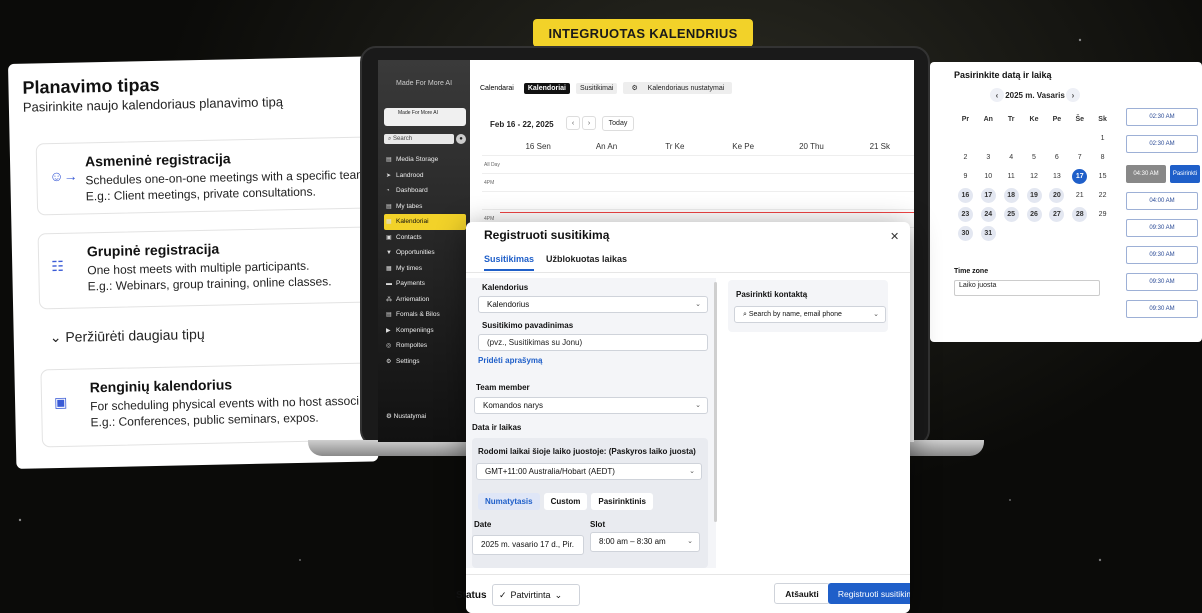 This screenshot has width=1202, height=613. Describe the element at coordinates (483, 524) in the screenshot. I see `date-label: Date` at that location.